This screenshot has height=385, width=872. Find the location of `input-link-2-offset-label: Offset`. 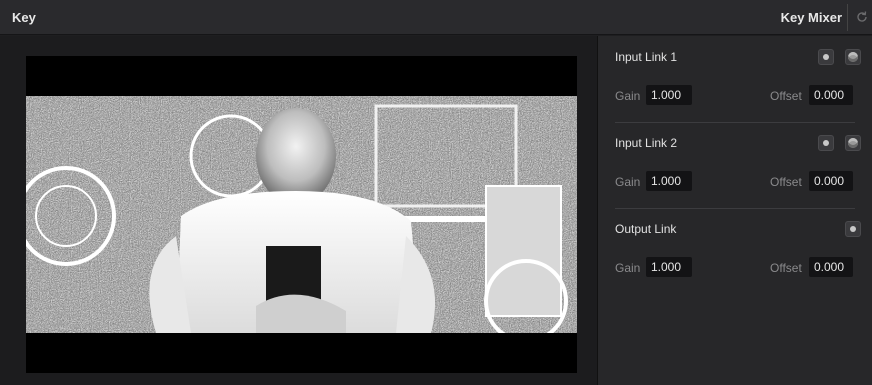

input-link-2-offset-label: Offset is located at coordinates (786, 182).